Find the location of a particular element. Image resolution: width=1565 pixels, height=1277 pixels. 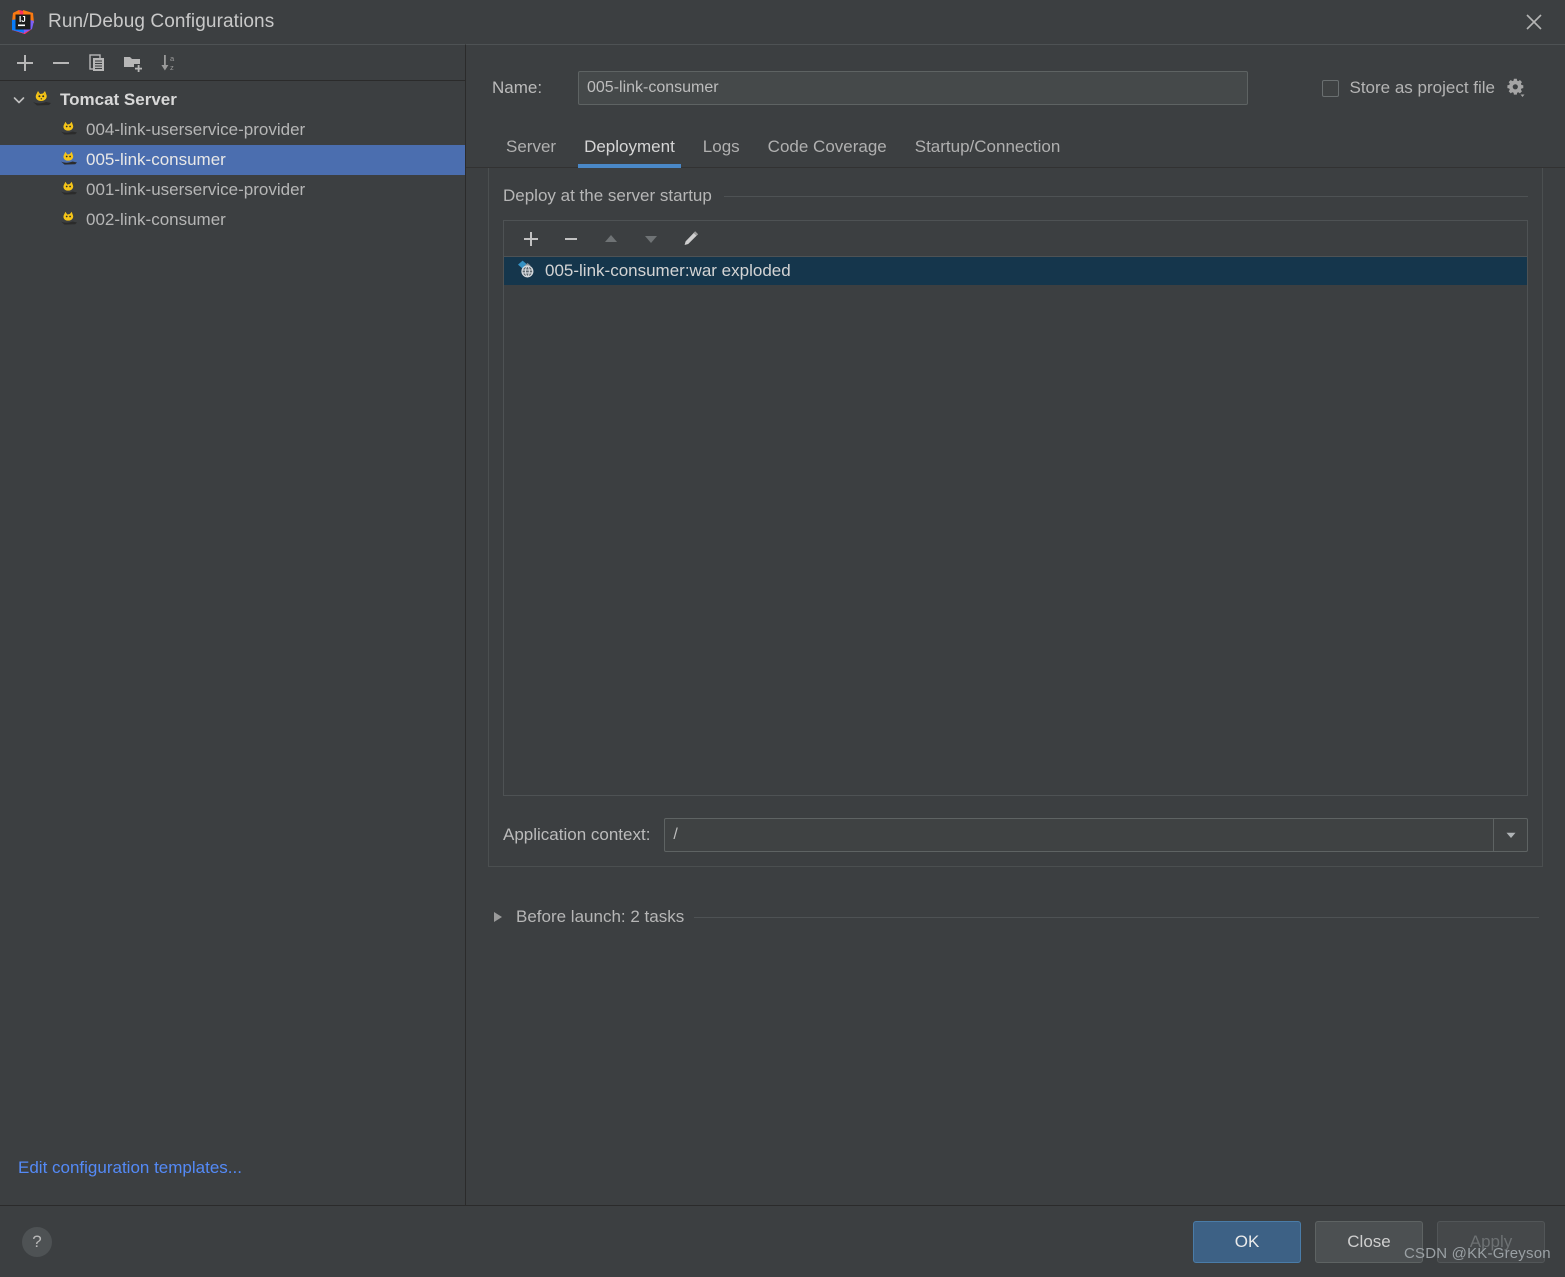

name-input is located at coordinates (913, 88).